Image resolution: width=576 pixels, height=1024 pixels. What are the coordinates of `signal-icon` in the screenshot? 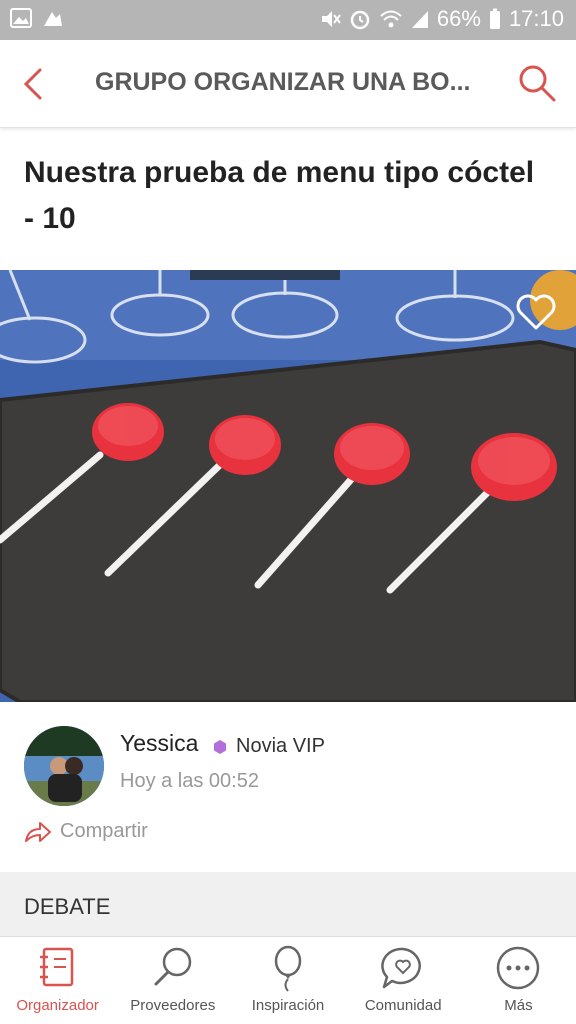 It's located at (419, 19).